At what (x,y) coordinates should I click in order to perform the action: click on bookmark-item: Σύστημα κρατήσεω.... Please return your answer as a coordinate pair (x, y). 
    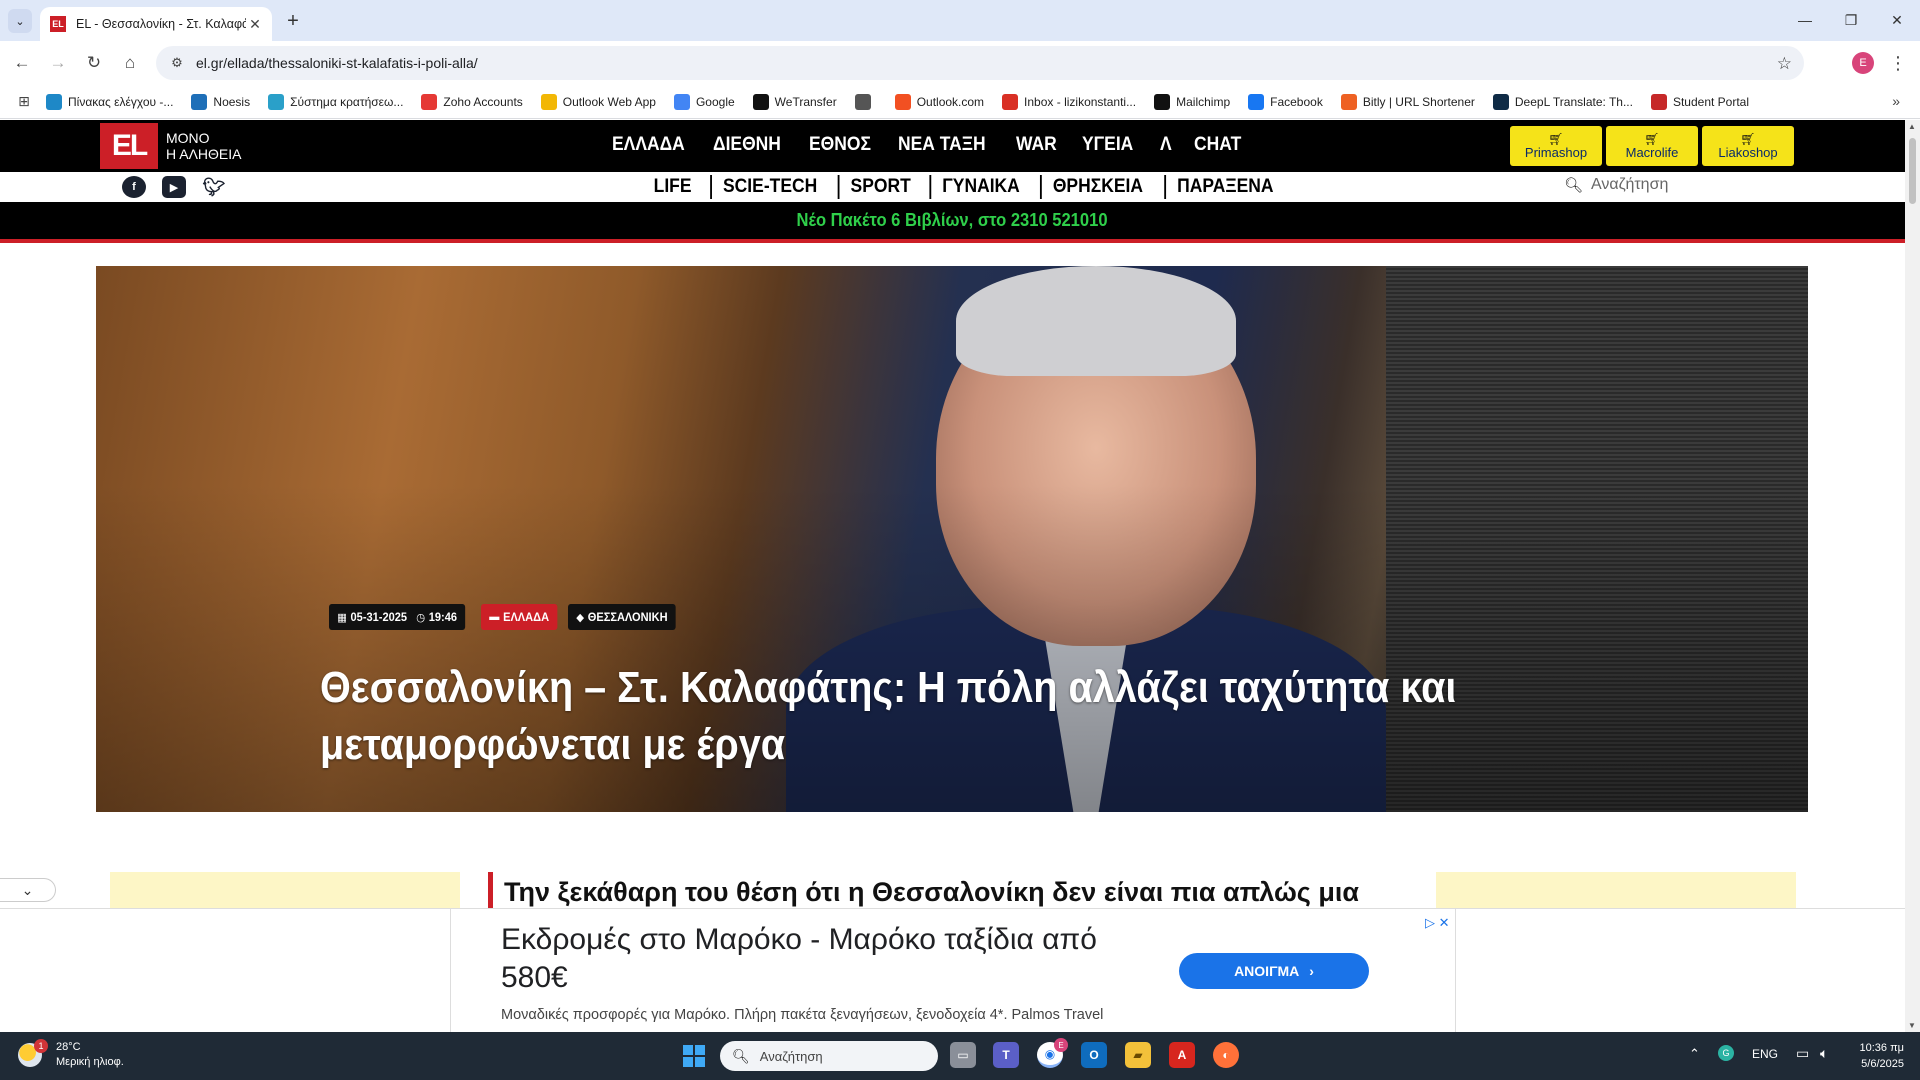
    Looking at the image, I should click on (335, 101).